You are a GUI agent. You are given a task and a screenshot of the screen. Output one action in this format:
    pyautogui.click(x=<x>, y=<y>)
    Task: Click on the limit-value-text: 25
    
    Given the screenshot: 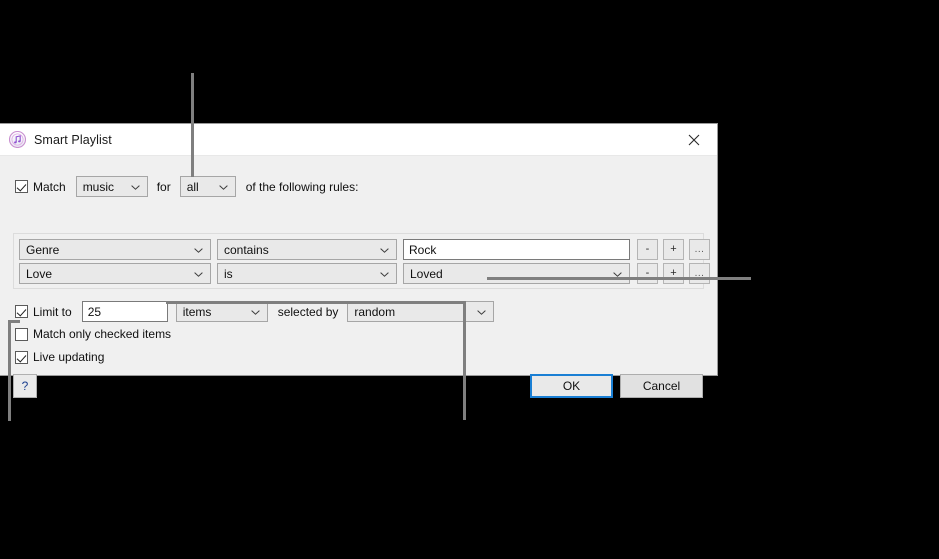 What is the action you would take?
    pyautogui.click(x=94, y=311)
    